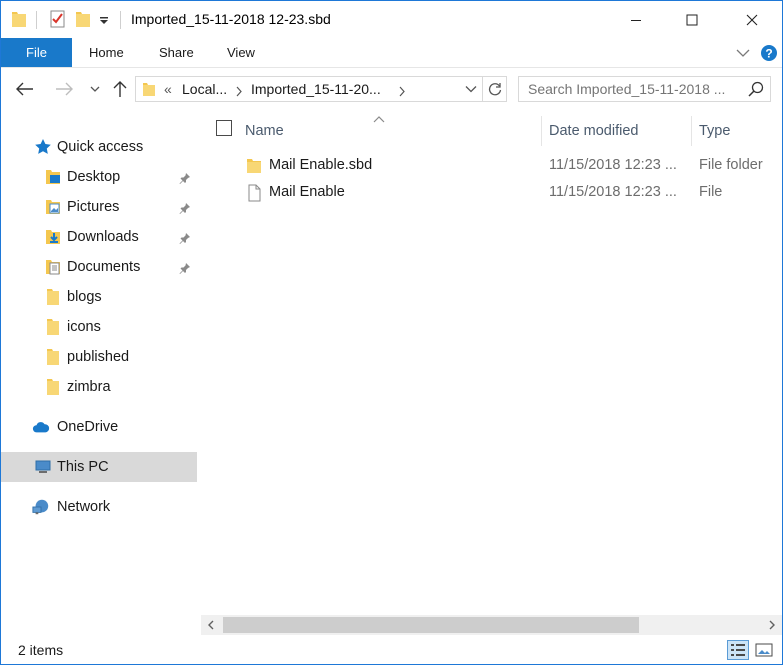  I want to click on sidebar-item-desktop: Desktop, so click(99, 177).